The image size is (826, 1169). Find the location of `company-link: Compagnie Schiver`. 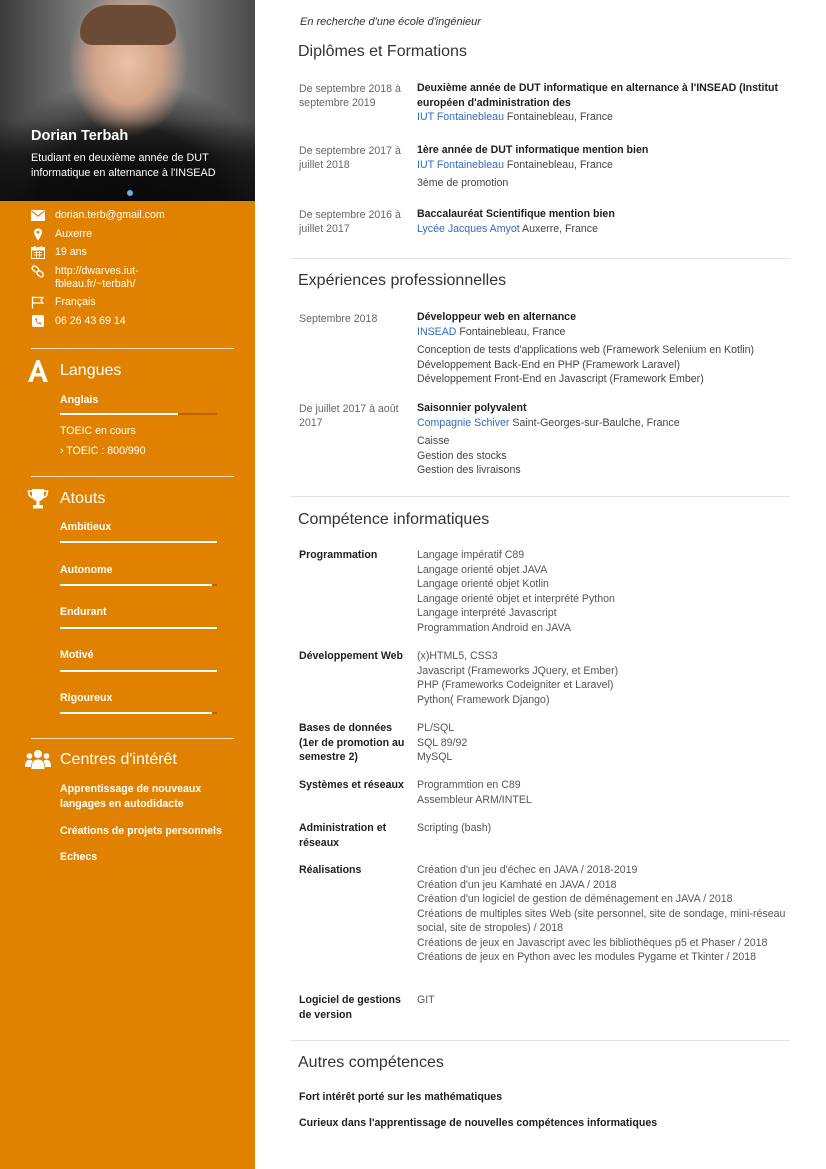

company-link: Compagnie Schiver is located at coordinates (463, 423).